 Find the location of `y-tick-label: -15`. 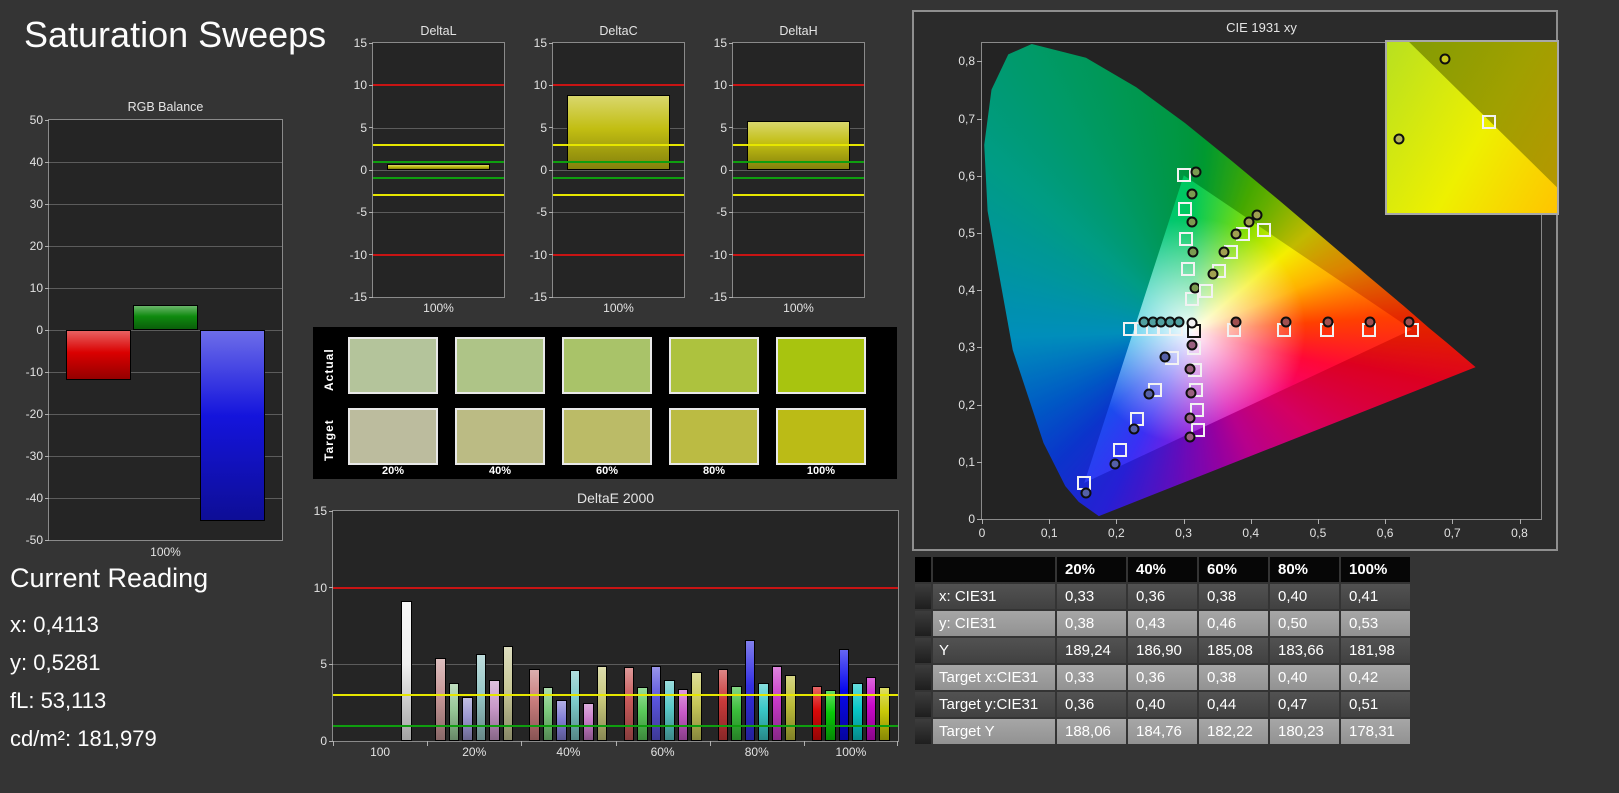

y-tick-label: -15 is located at coordinates (358, 297).